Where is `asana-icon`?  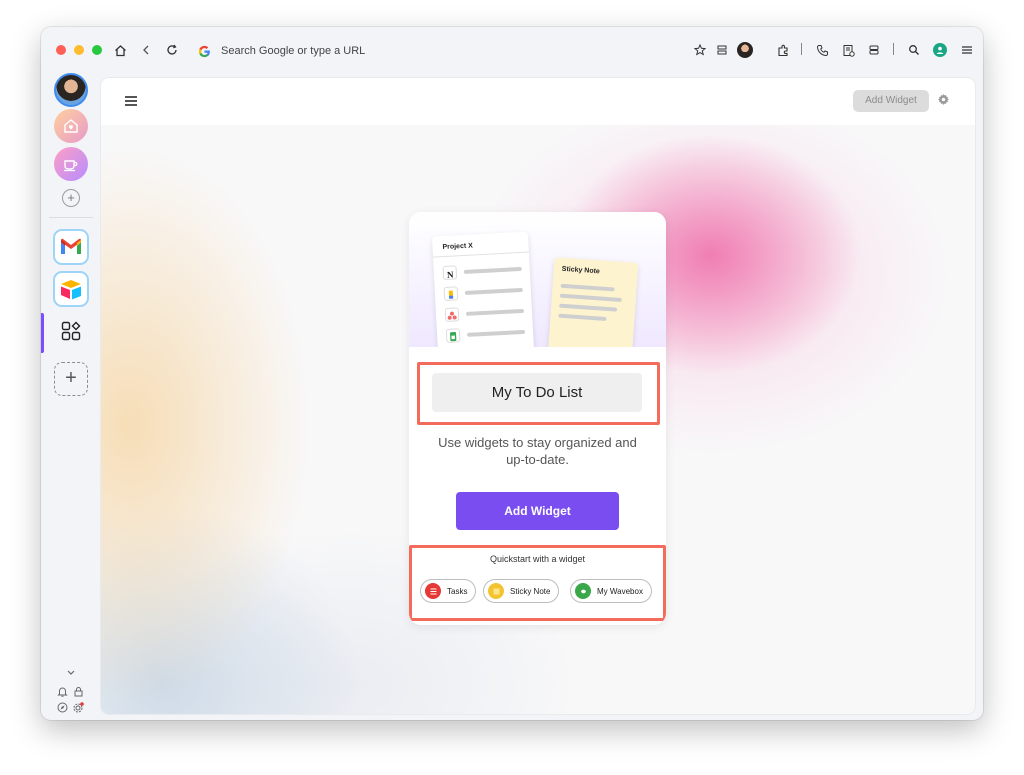
asana-icon is located at coordinates (452, 315).